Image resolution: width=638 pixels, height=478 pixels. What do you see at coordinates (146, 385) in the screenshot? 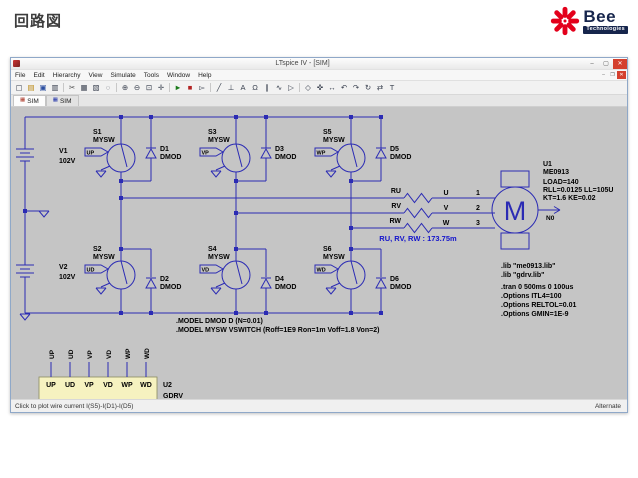
I see `driver-pin-label: WD` at bounding box center [146, 385].